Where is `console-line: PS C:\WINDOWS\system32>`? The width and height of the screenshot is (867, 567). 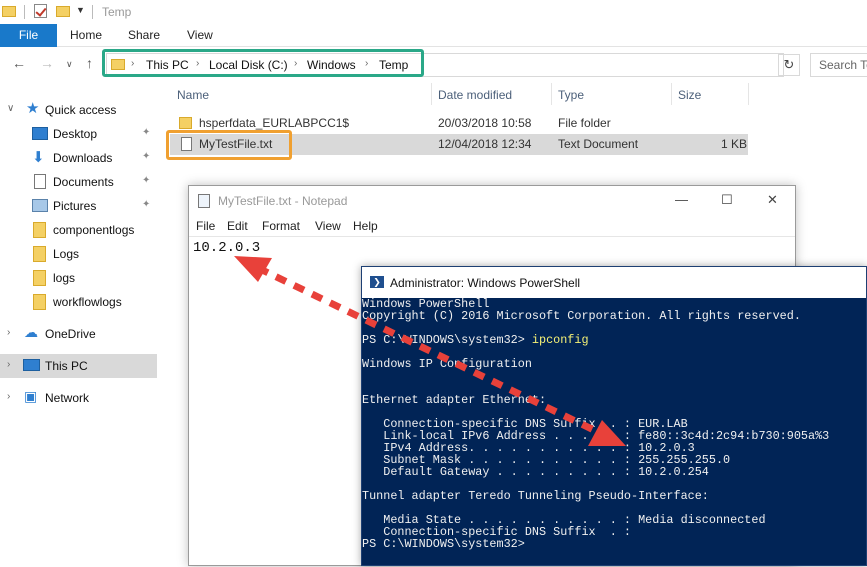 console-line: PS C:\WINDOWS\system32> is located at coordinates (443, 544).